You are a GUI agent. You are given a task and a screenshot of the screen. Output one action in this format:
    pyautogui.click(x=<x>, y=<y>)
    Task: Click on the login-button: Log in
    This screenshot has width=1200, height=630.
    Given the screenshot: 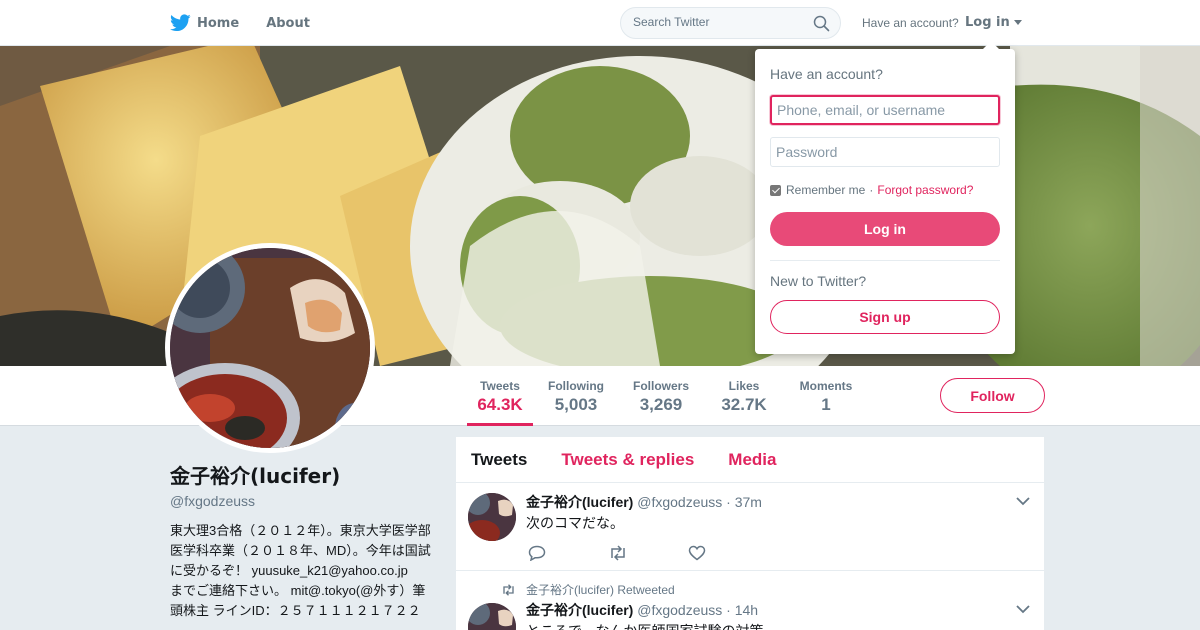 What is the action you would take?
    pyautogui.click(x=885, y=229)
    